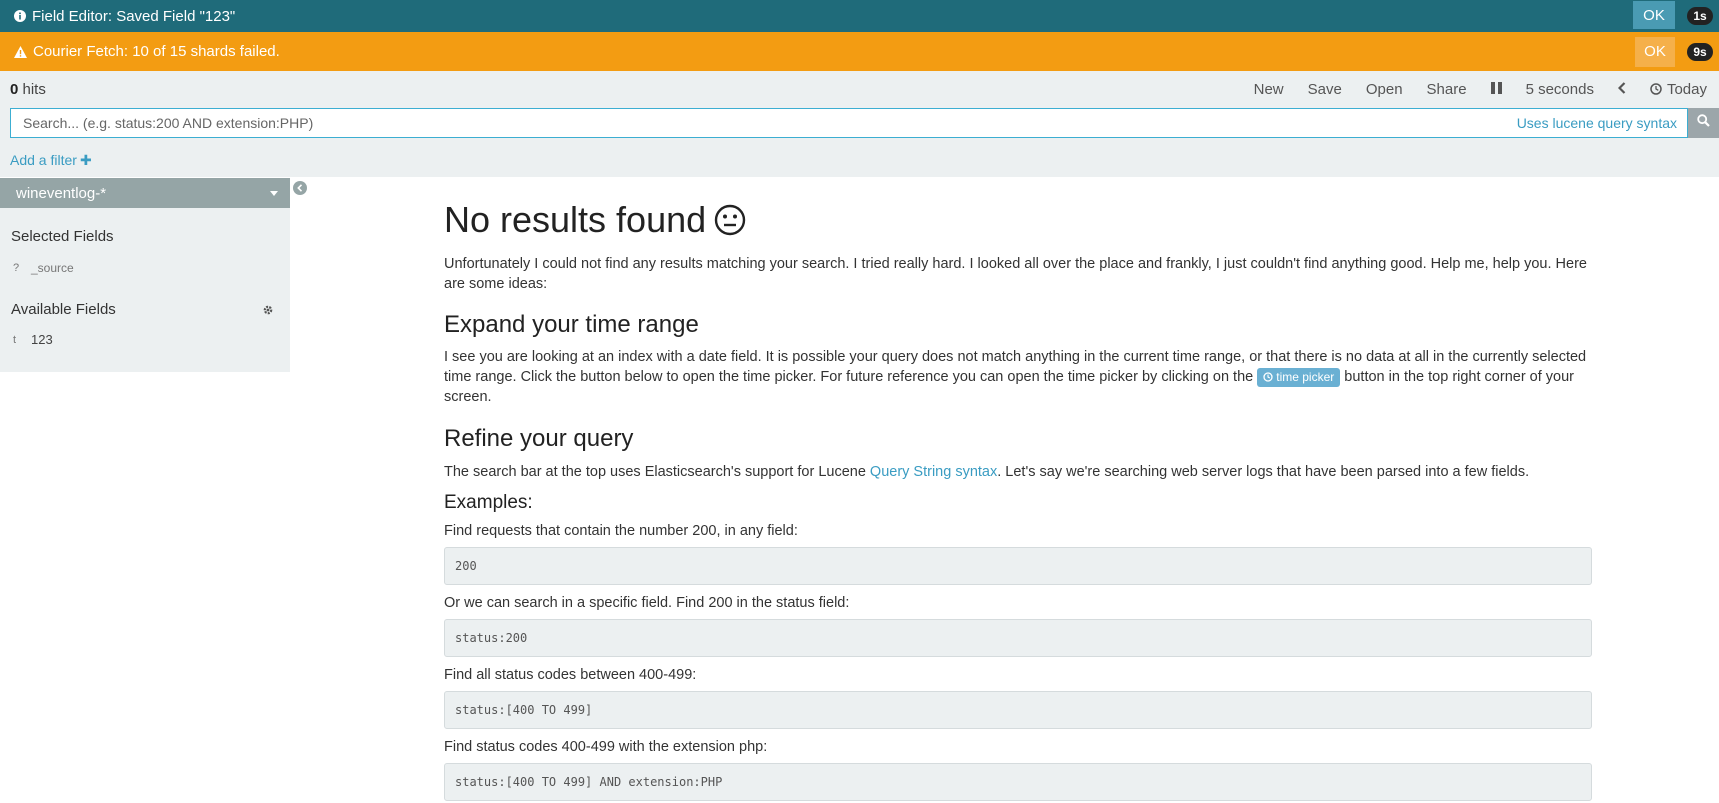  I want to click on warning-toast-timer: 9s, so click(1700, 51).